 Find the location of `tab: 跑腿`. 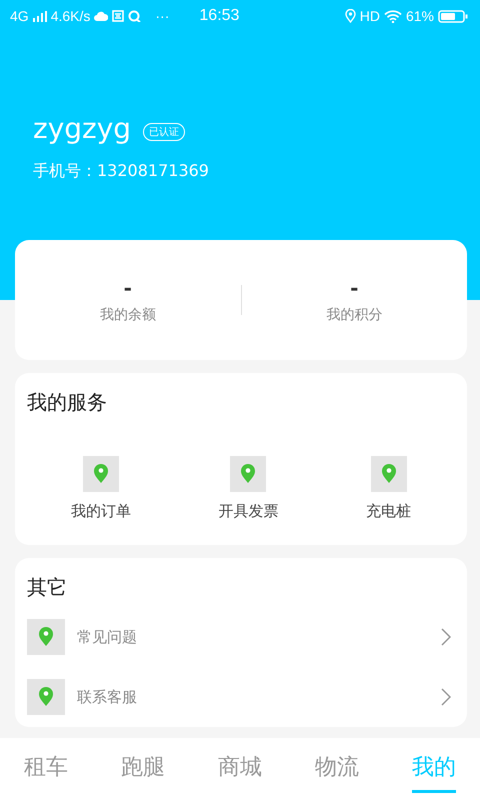

tab: 跑腿 is located at coordinates (143, 769).